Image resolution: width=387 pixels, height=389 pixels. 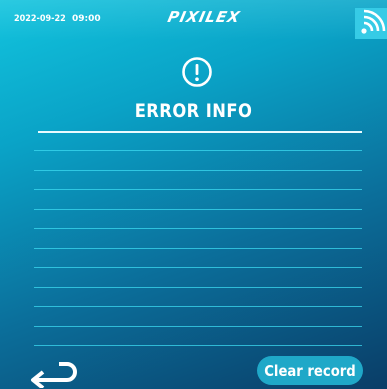 I want to click on return-arrow-icon, so click(x=54, y=375).